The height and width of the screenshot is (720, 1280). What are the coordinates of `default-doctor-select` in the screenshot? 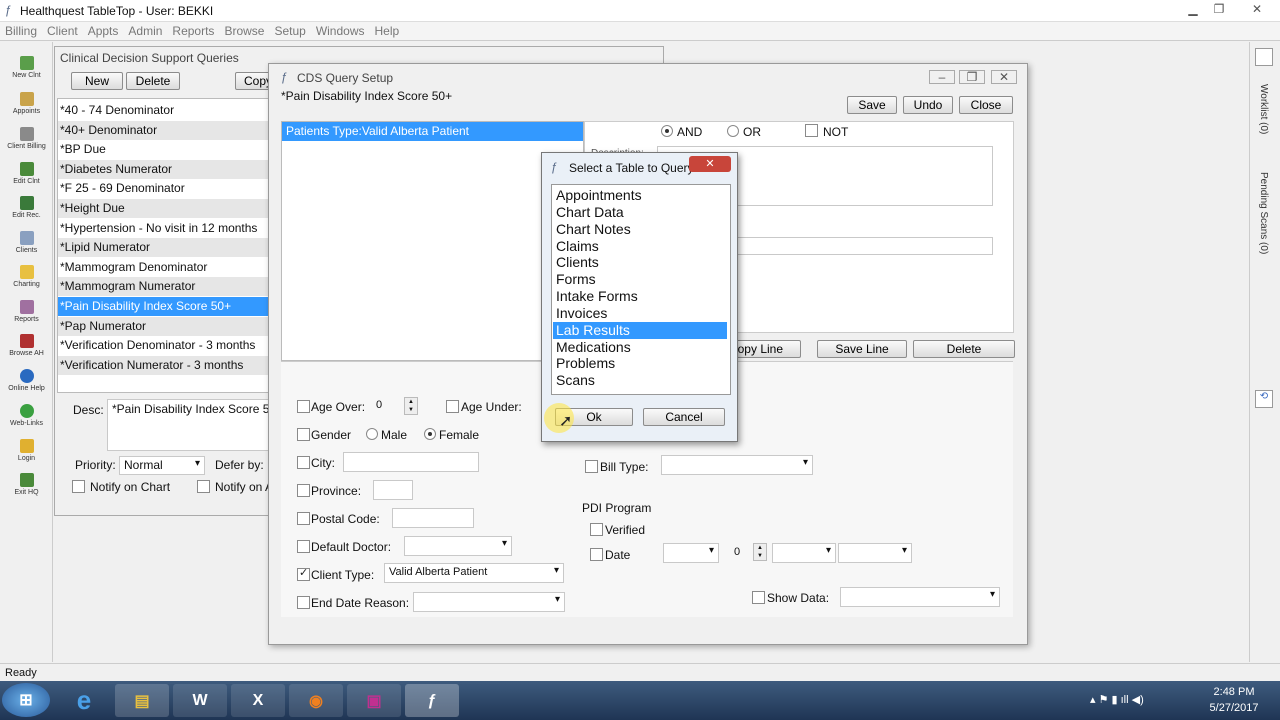 It's located at (458, 546).